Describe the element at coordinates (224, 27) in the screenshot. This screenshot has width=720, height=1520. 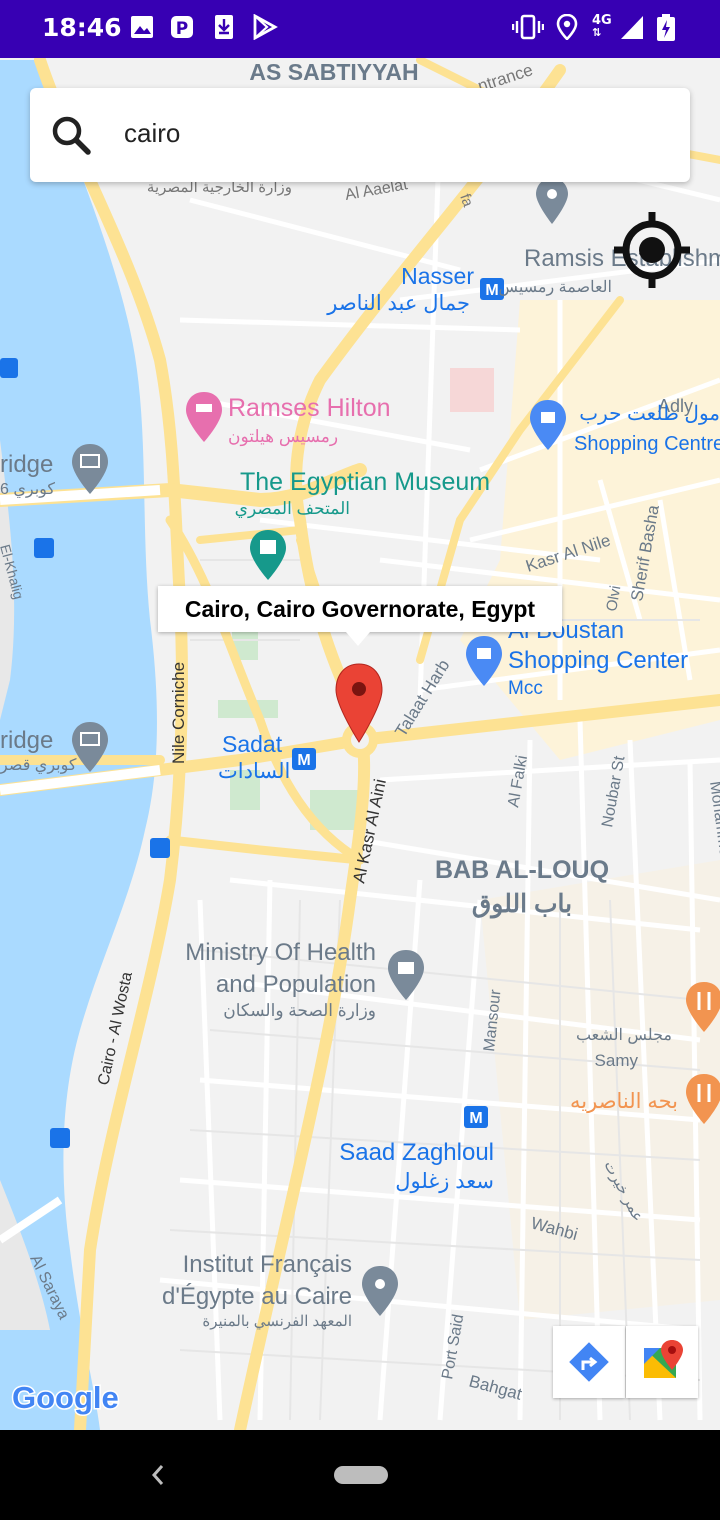
I see `download-icon` at that location.